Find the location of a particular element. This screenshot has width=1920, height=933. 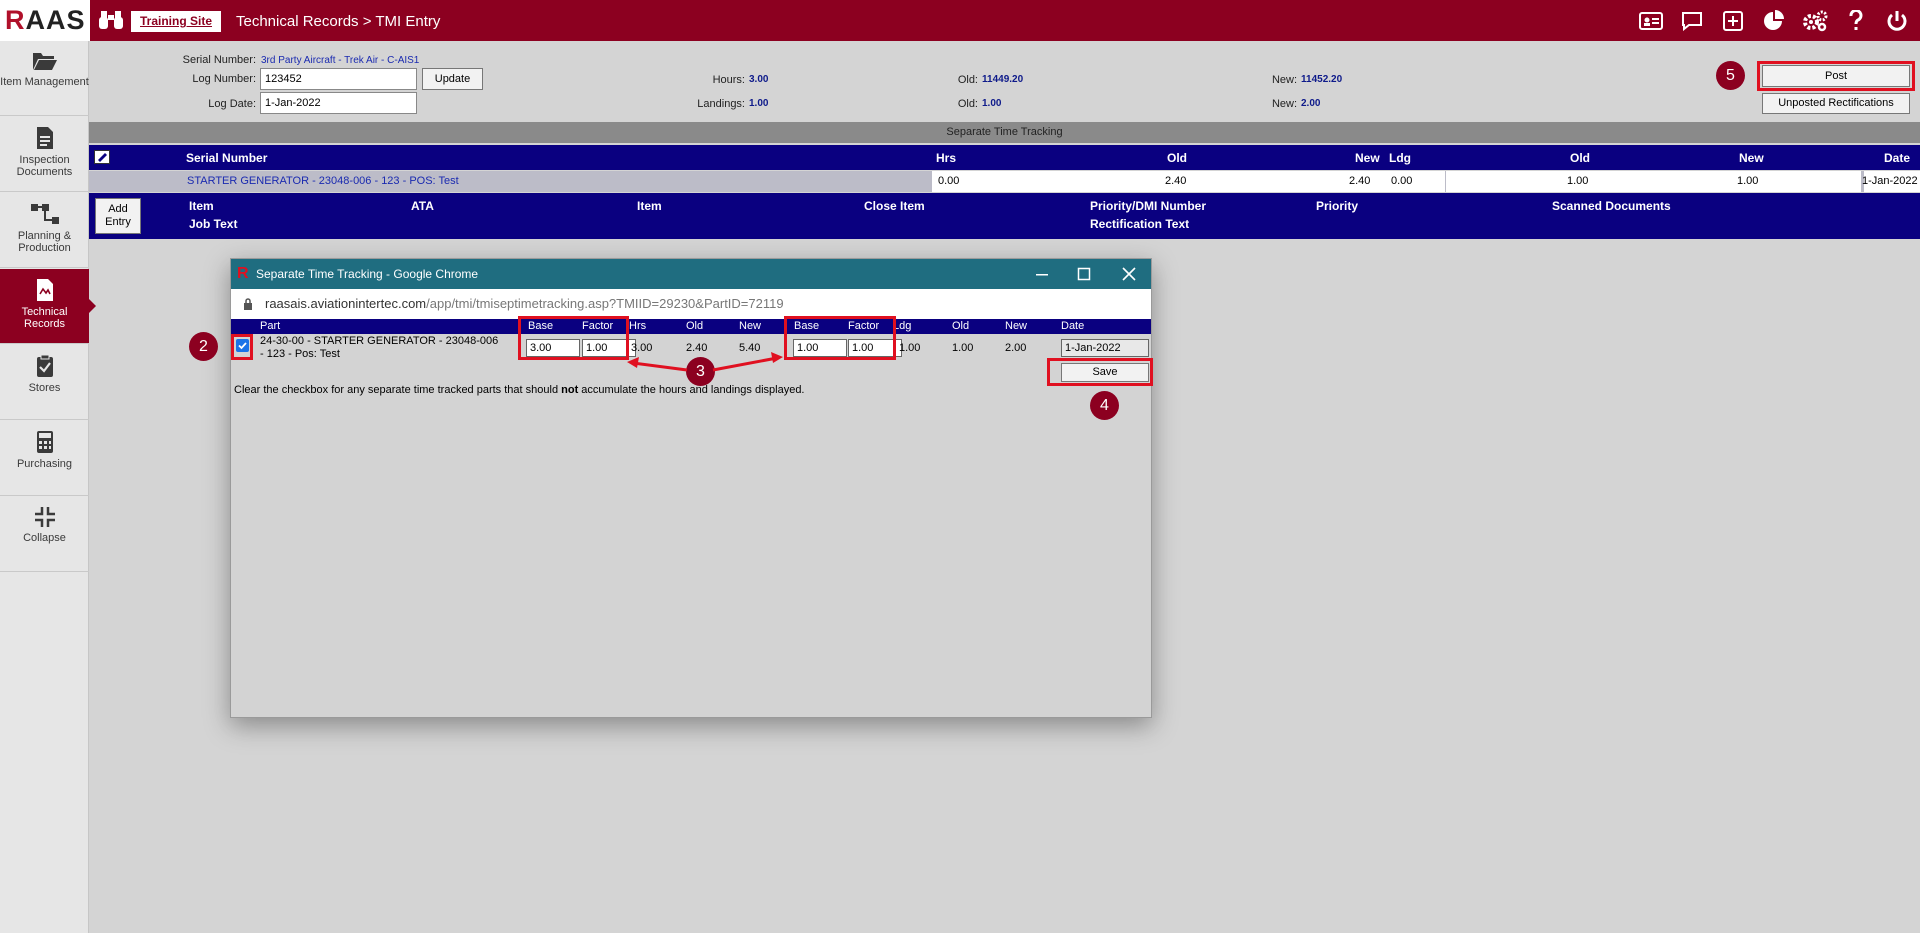

pie-chart-icon is located at coordinates (1774, 21).